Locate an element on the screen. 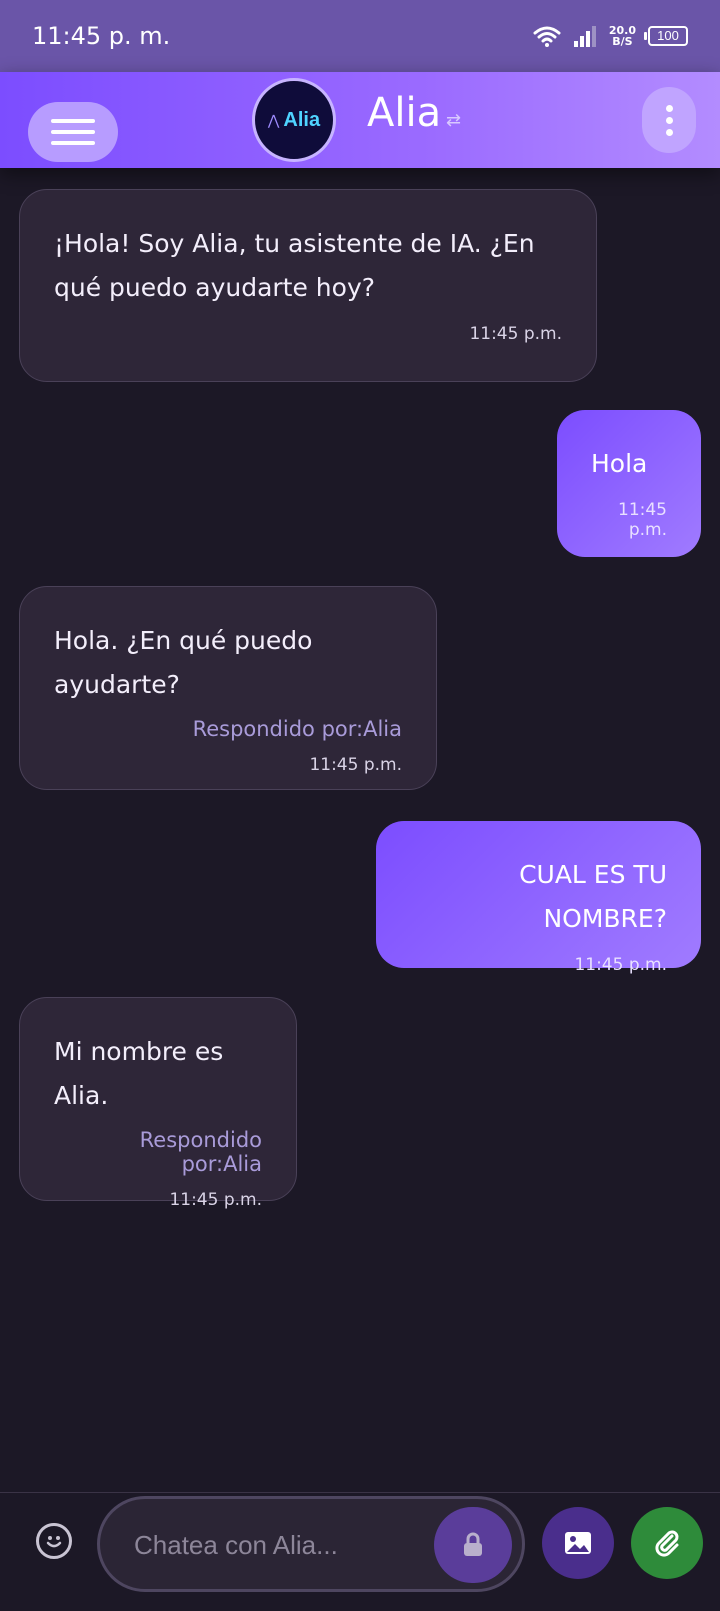 This screenshot has height=1611, width=720. page-title: Alia is located at coordinates (404, 113).